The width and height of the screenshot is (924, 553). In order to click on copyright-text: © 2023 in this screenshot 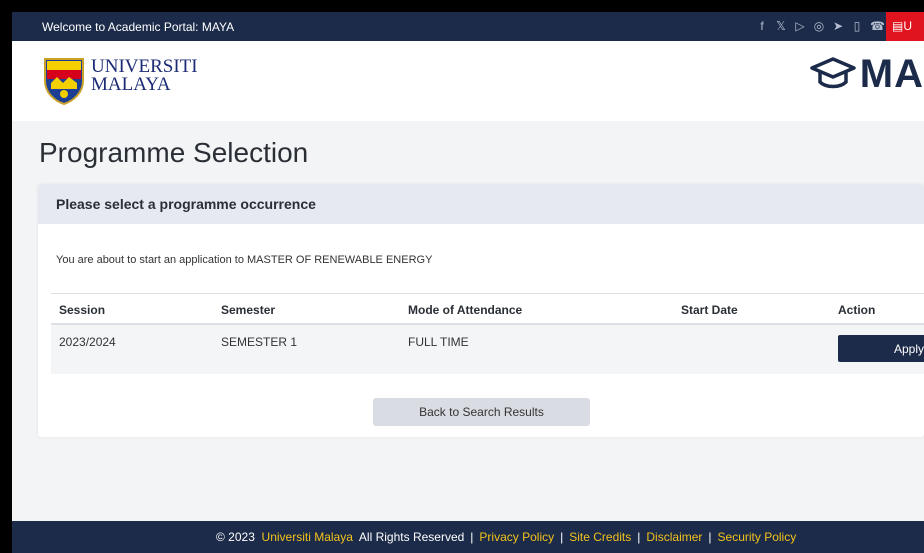, I will do `click(235, 537)`.